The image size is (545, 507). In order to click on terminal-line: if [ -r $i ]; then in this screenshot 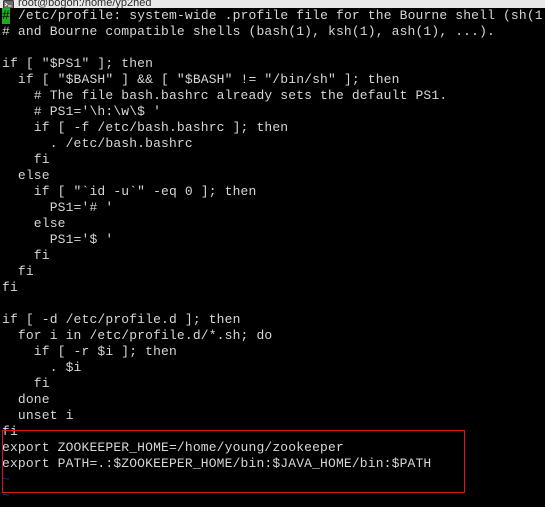, I will do `click(89, 351)`.